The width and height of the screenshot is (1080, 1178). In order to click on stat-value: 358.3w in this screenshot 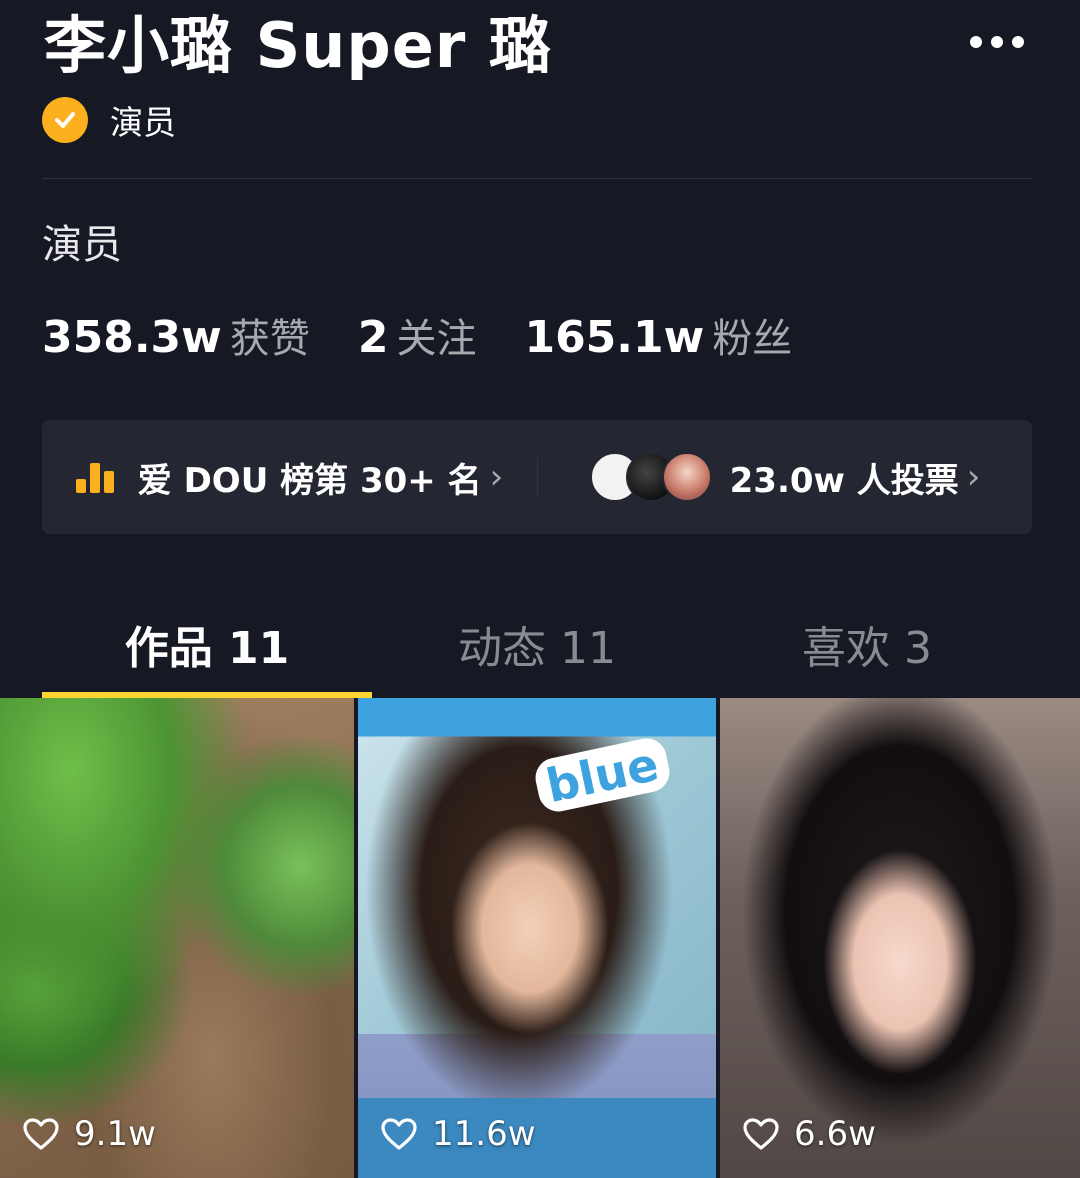, I will do `click(132, 337)`.